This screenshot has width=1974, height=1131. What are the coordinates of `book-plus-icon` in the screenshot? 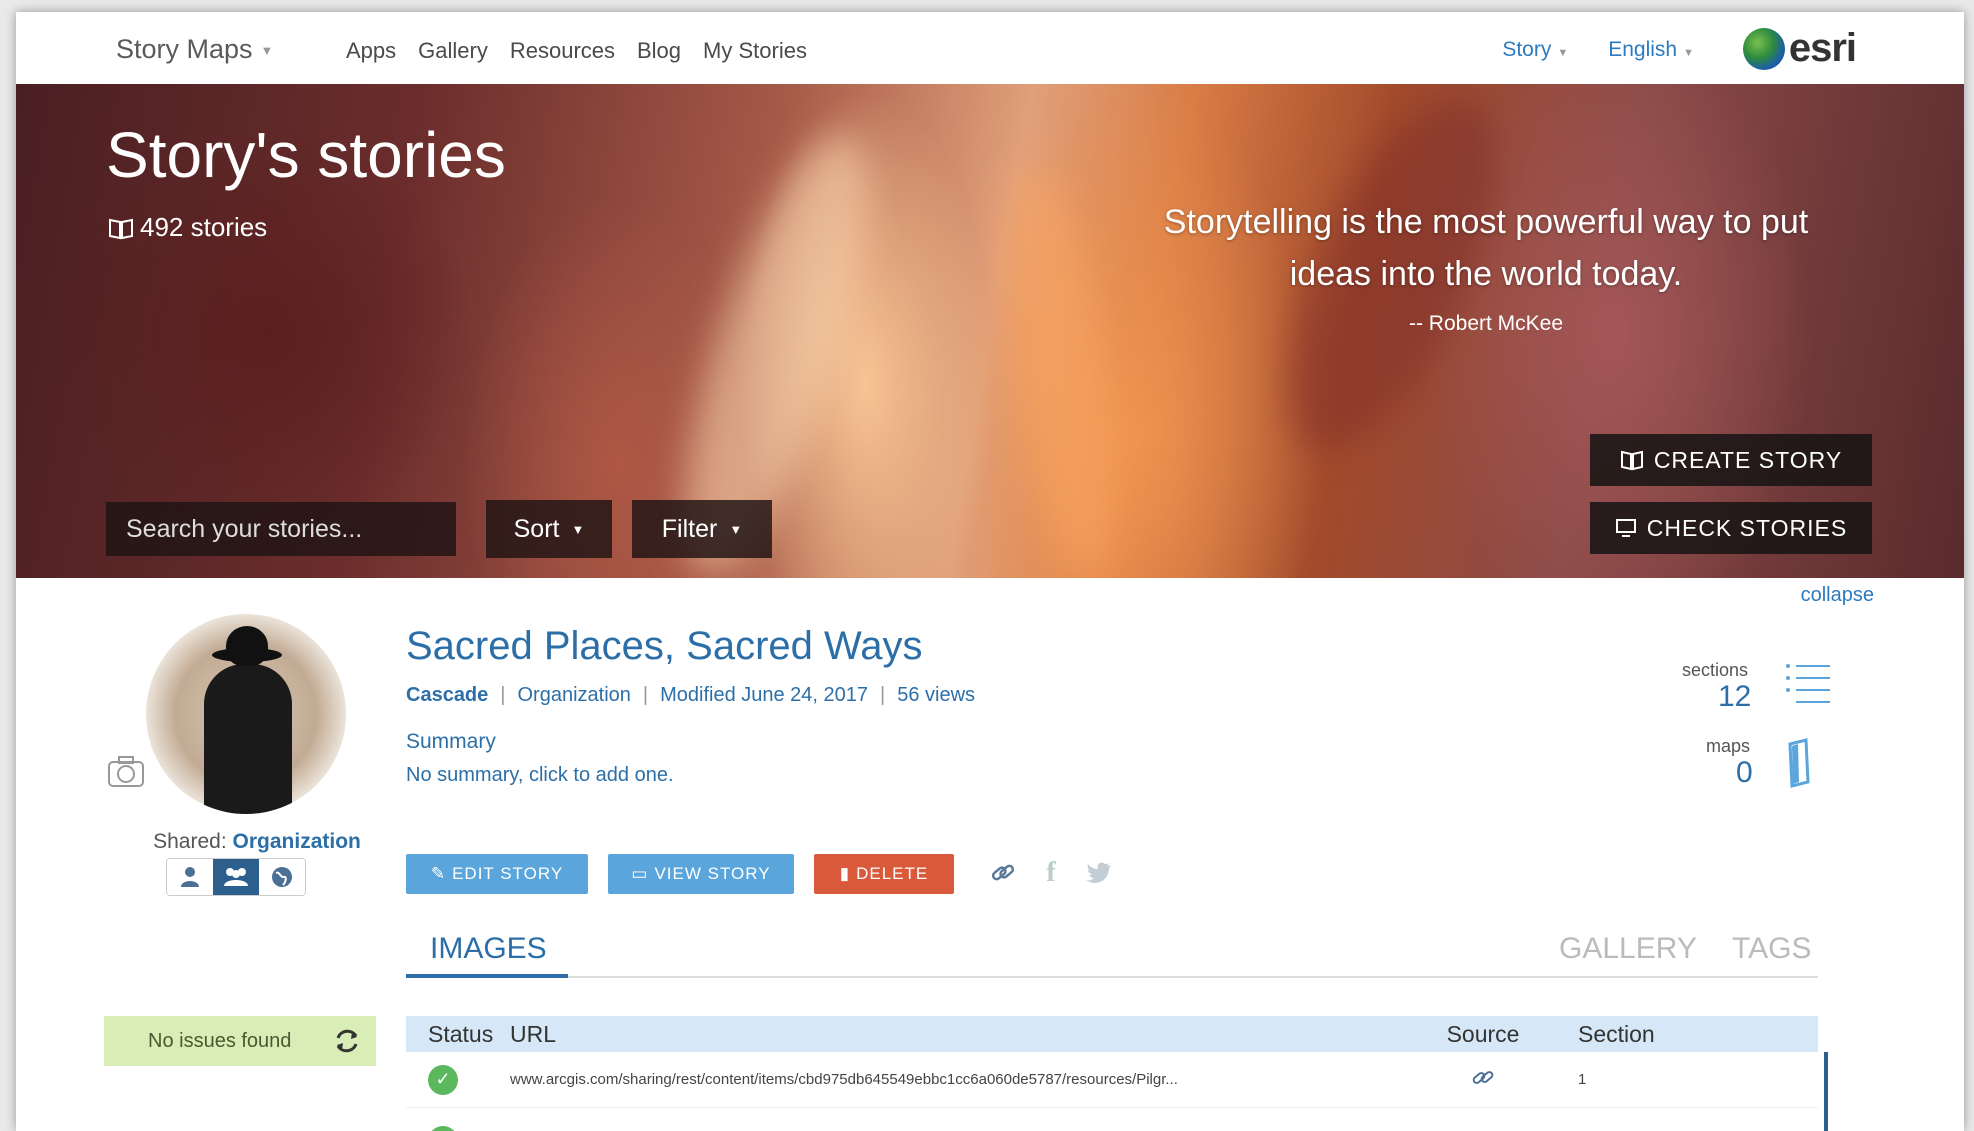 It's located at (1631, 460).